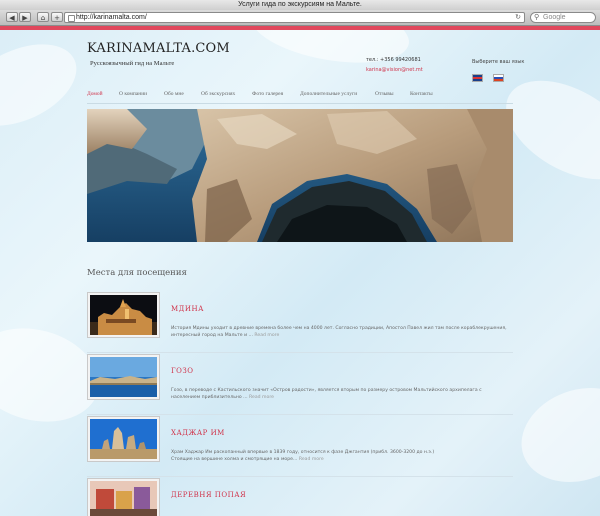 The width and height of the screenshot is (600, 516). What do you see at coordinates (421, 94) in the screenshot?
I see `nav-item-contacts: Контакты` at bounding box center [421, 94].